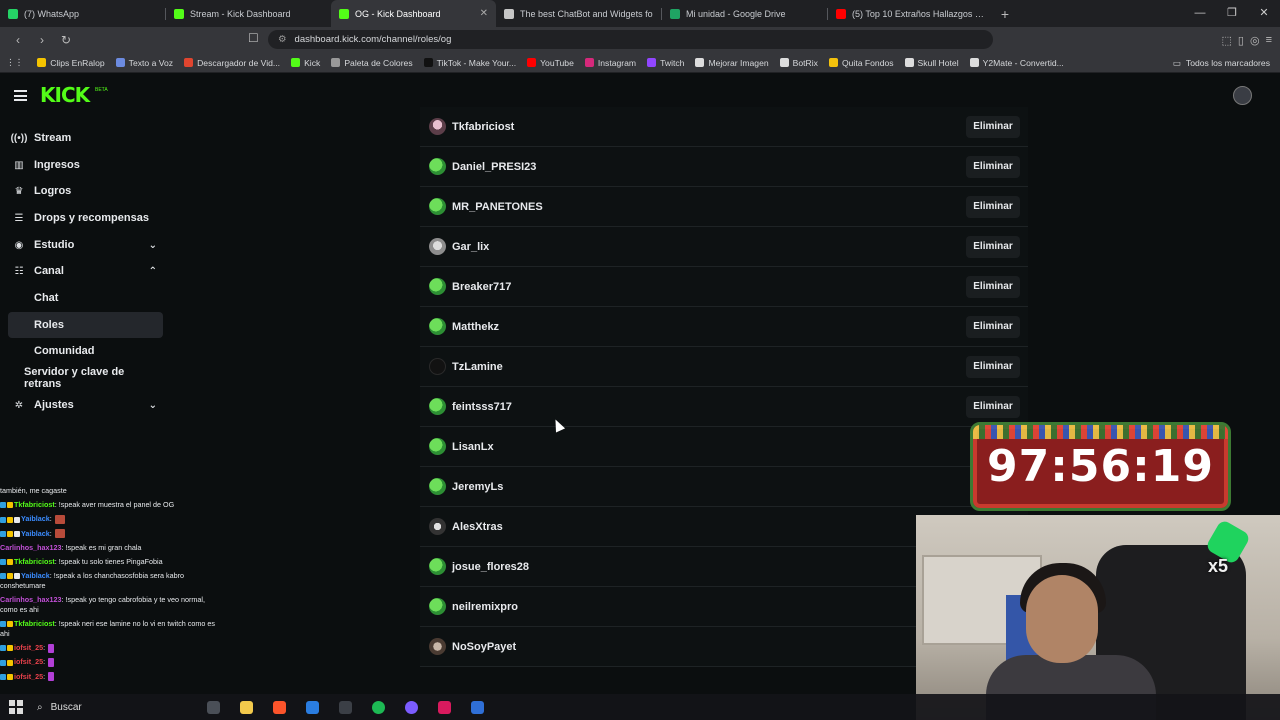 Image resolution: width=1280 pixels, height=720 pixels. What do you see at coordinates (910, 13) in the screenshot?
I see `browser-tab: (5) Top 10 Extraños Hallazgos En La` at bounding box center [910, 13].